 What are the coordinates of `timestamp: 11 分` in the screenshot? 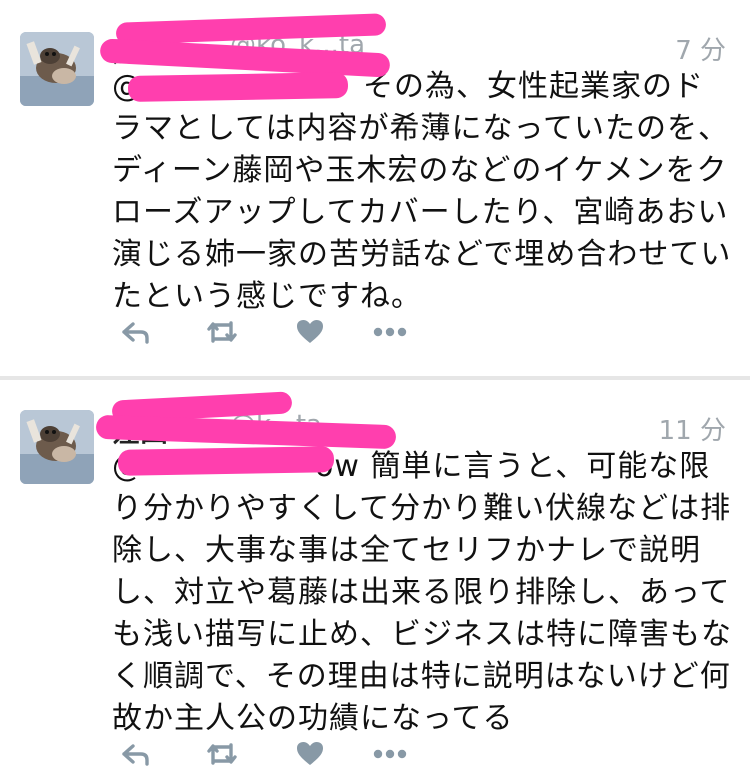 It's located at (692, 431).